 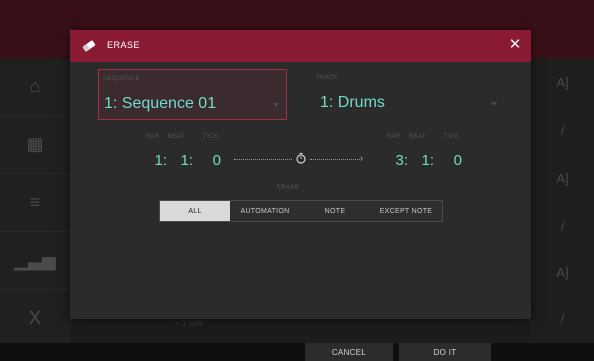 I want to click on erase-option-note: NOTE, so click(x=335, y=211).